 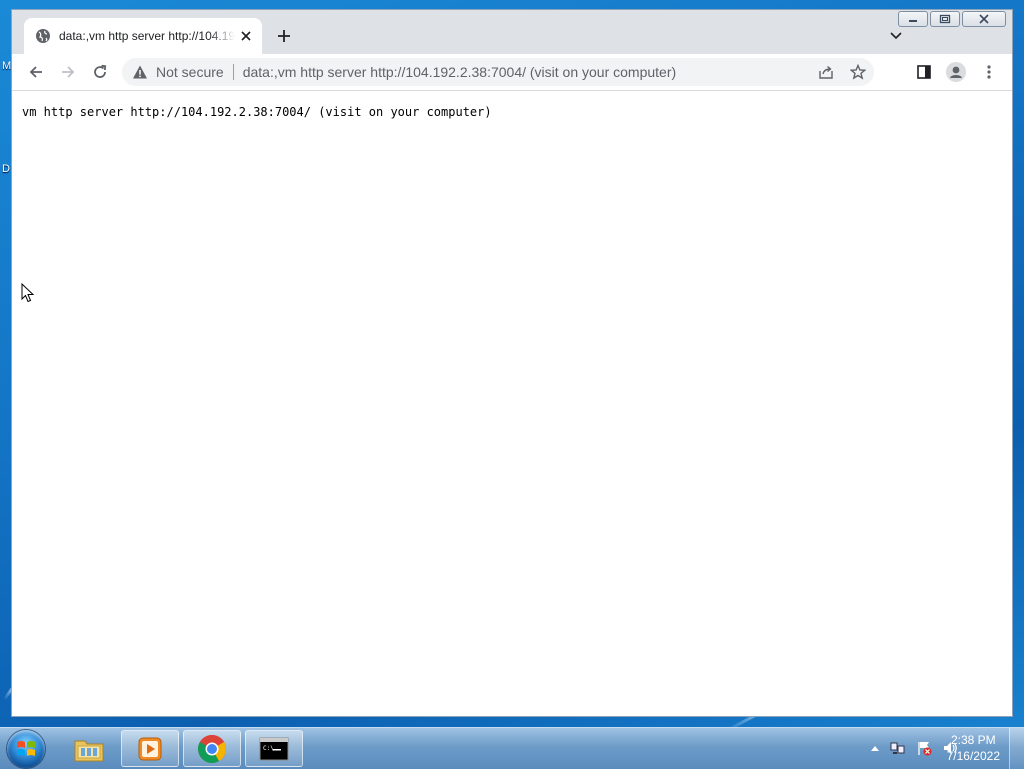 I want to click on clock-time: 2:38 PM, so click(x=973, y=740).